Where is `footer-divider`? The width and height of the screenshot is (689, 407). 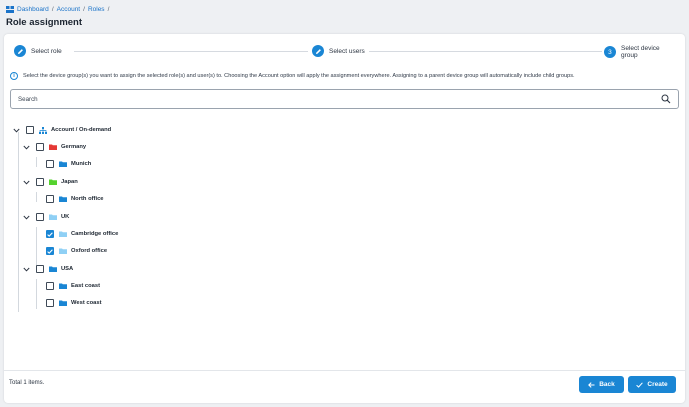
footer-divider is located at coordinates (344, 370).